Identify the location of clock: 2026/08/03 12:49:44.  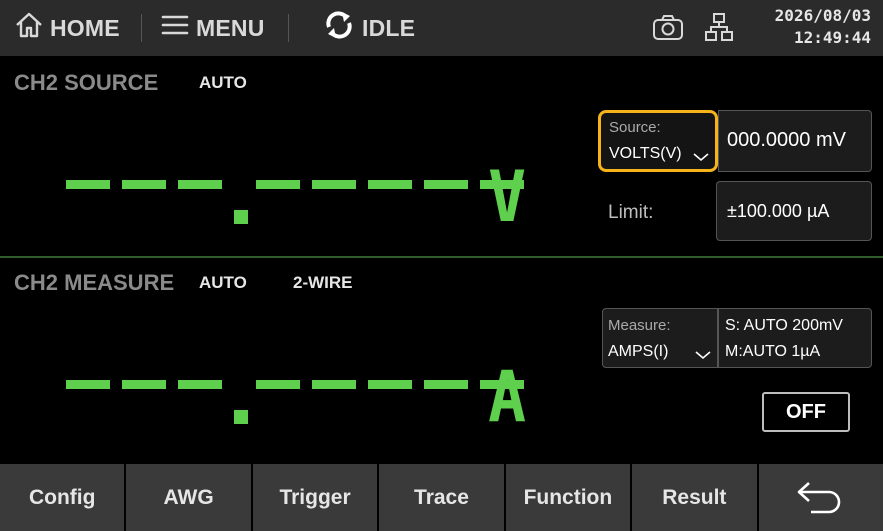
(823, 27).